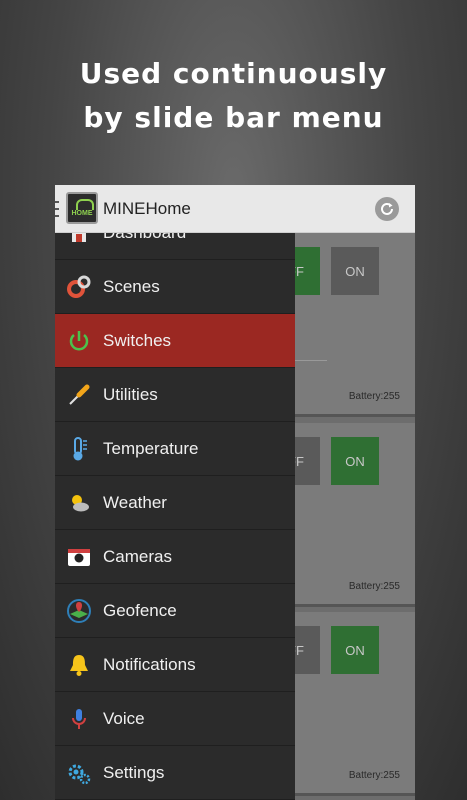  I want to click on camera-icon, so click(79, 557).